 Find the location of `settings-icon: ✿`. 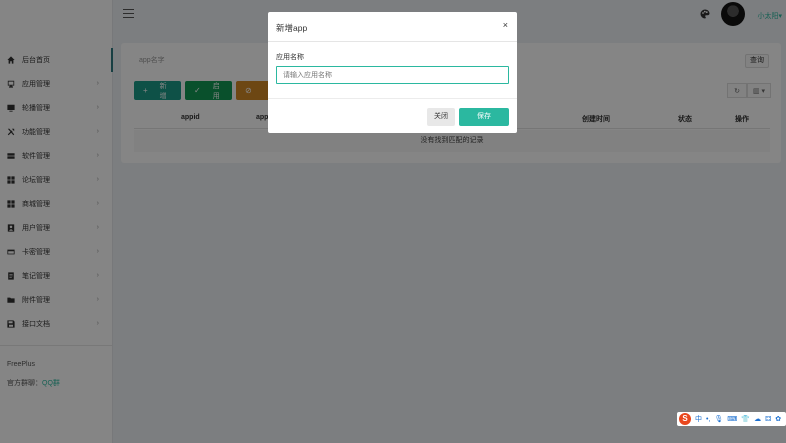

settings-icon: ✿ is located at coordinates (778, 419).